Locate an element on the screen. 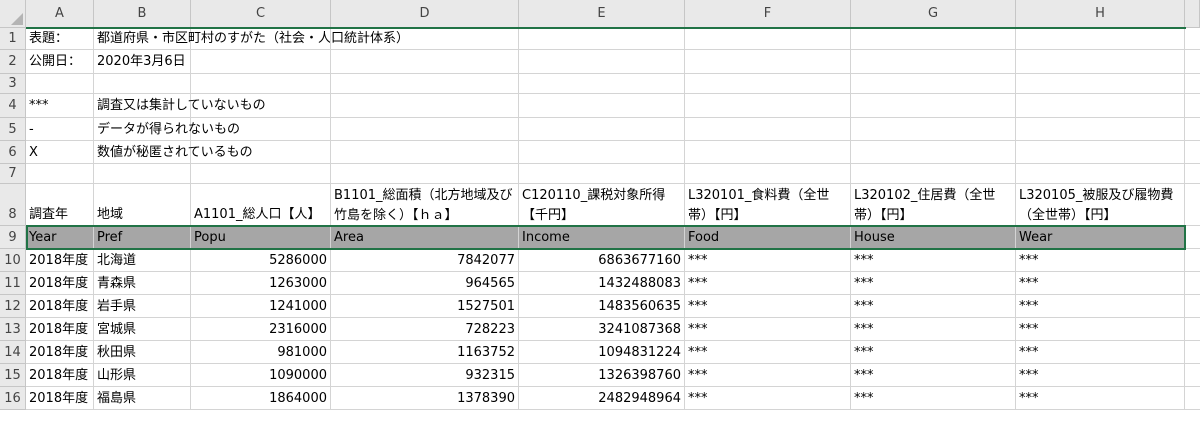 The height and width of the screenshot is (426, 1200). cell-b11: 青森県 is located at coordinates (142, 283).